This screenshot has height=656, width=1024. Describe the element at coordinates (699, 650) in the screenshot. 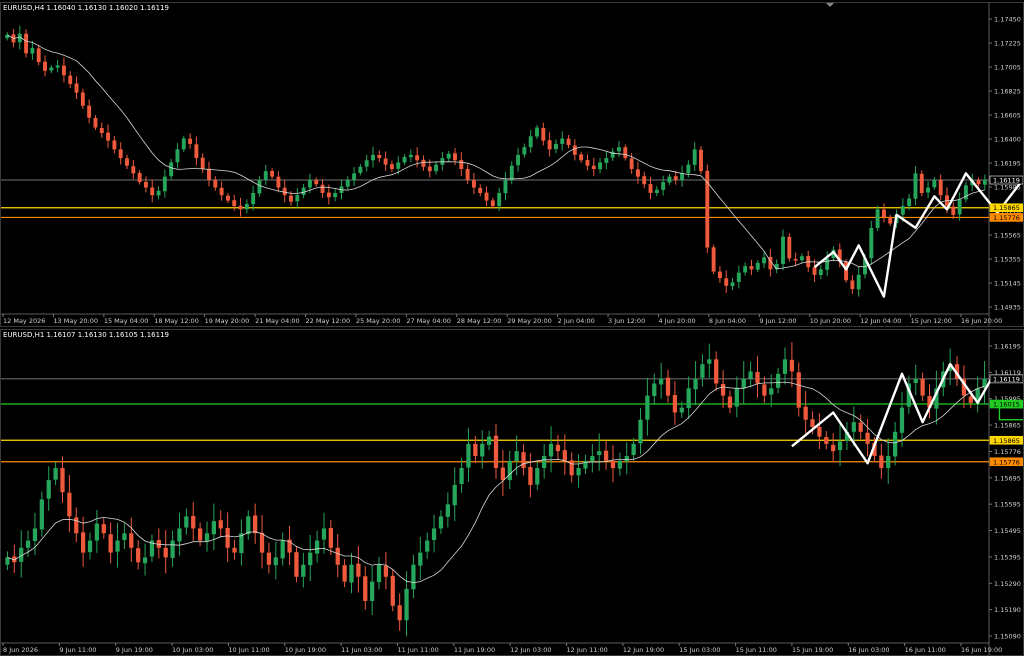

I see `h1-x-tick-label: 15 Jun 03:00` at that location.